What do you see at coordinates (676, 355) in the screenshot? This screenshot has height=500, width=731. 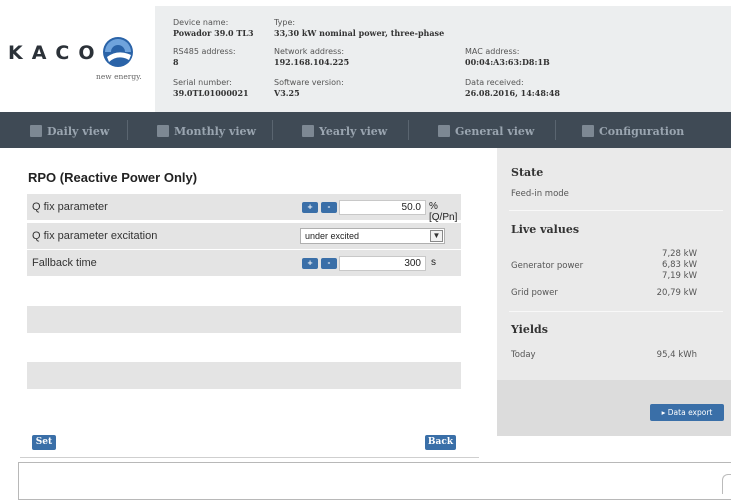 I see `yield-today-value: 95,4 kWh` at bounding box center [676, 355].